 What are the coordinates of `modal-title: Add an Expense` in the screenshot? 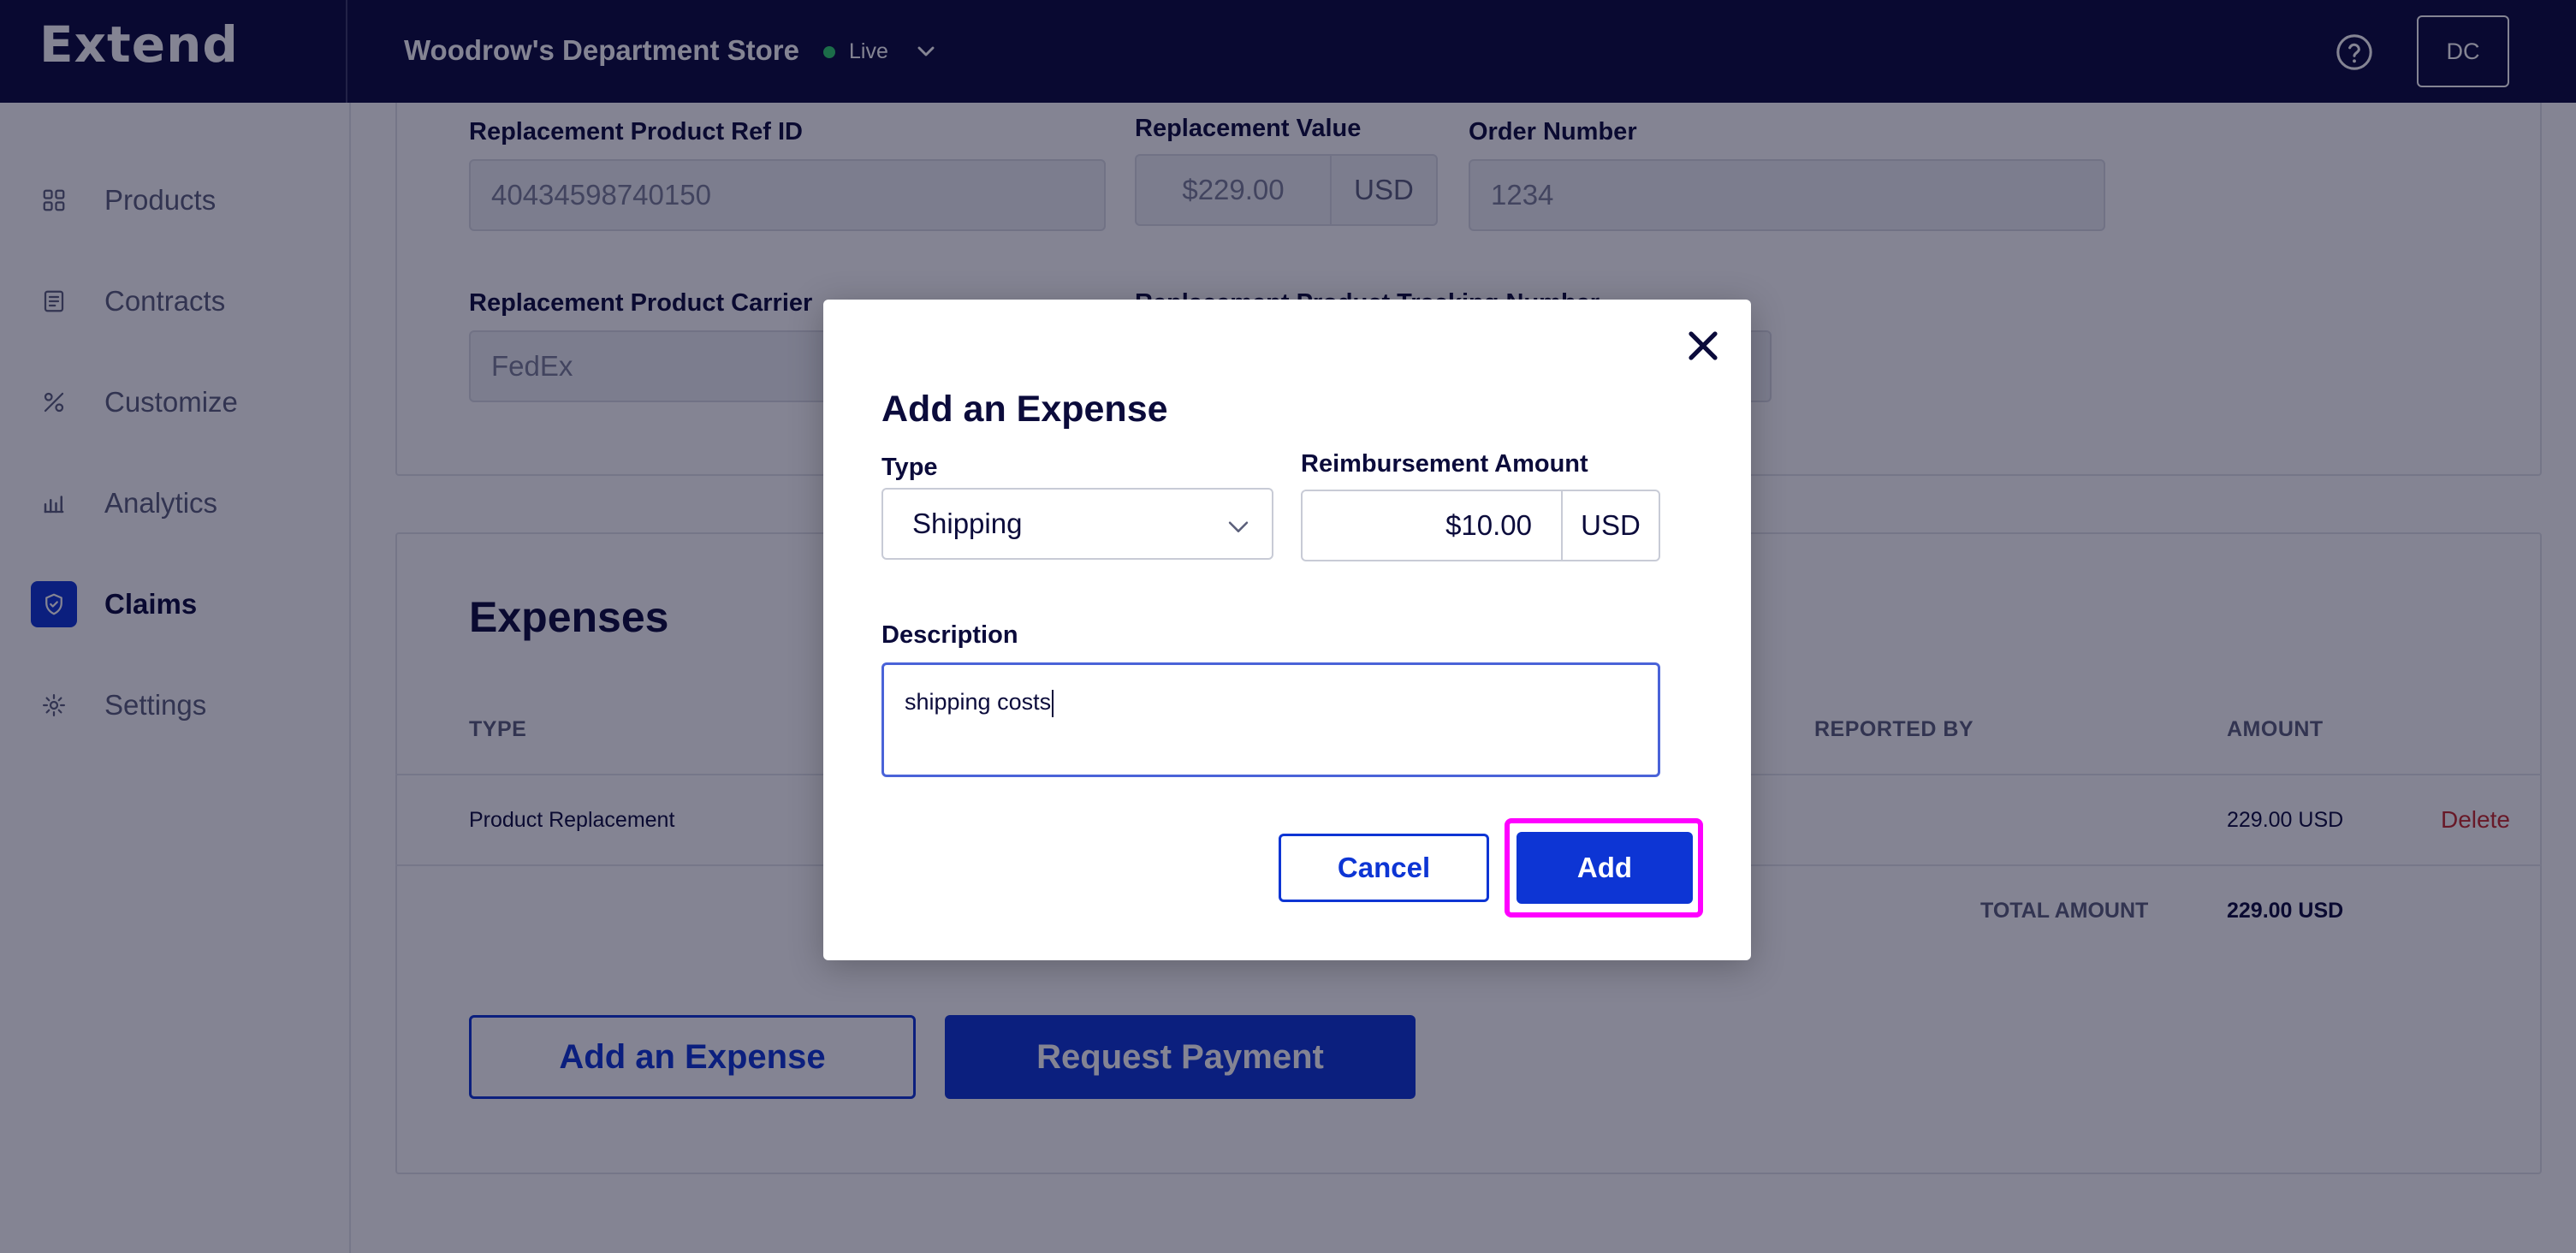 It's located at (1024, 409).